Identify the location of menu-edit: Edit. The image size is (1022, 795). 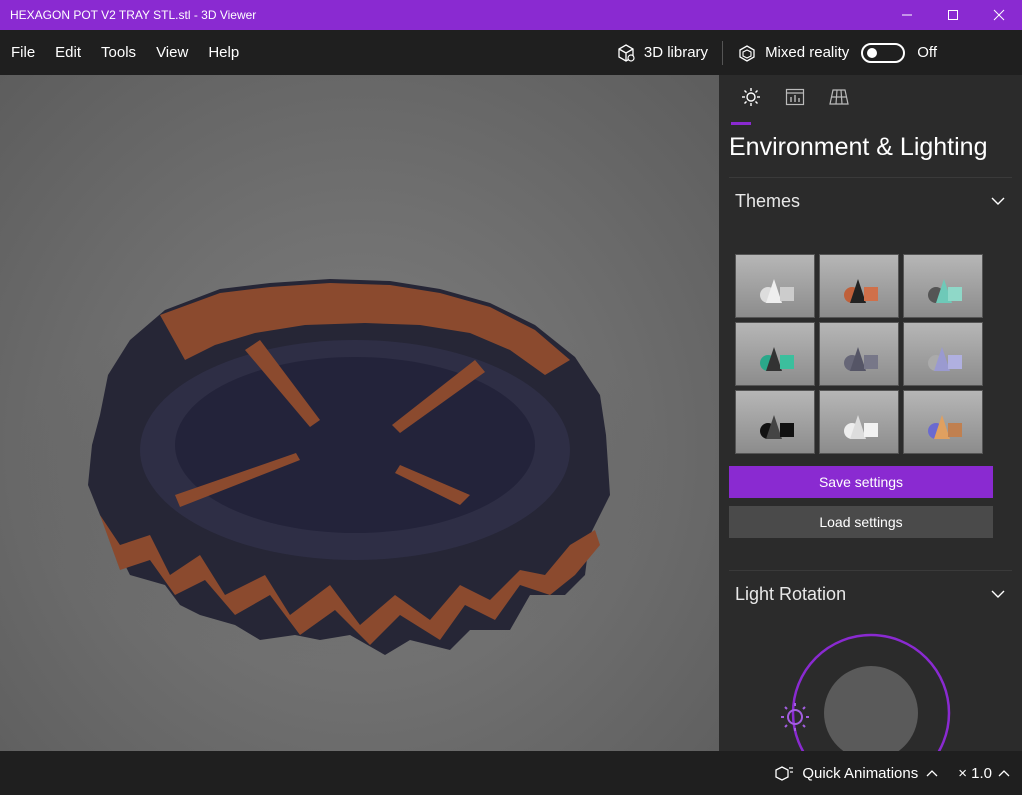
(68, 52).